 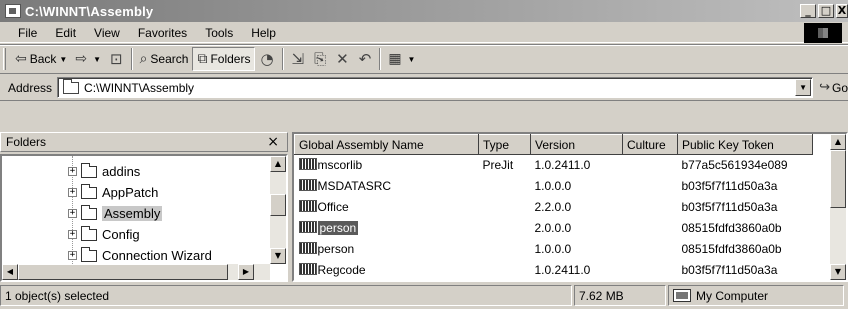 What do you see at coordinates (132, 213) in the screenshot?
I see `tree-item-label: Assembly` at bounding box center [132, 213].